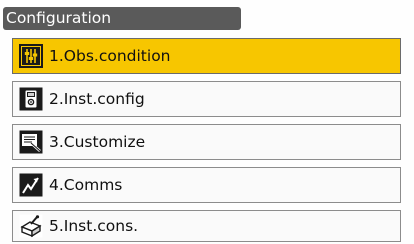 Image resolution: width=414 pixels, height=244 pixels. What do you see at coordinates (206, 99) in the screenshot?
I see `menu-item-inst-config: 2.Inst.config` at bounding box center [206, 99].